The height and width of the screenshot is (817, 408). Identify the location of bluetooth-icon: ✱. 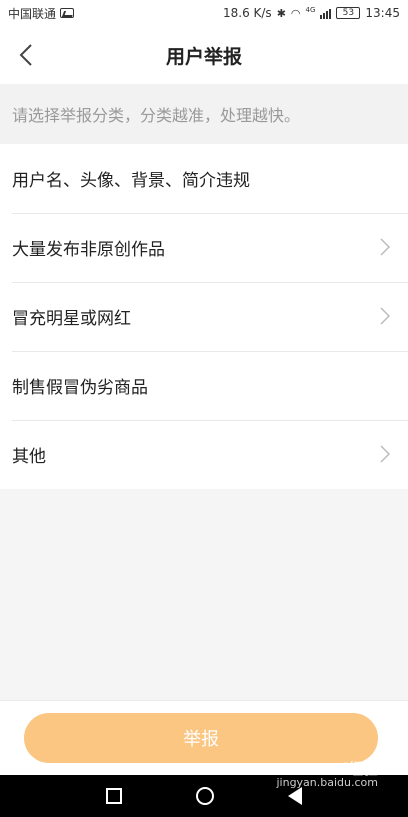
(281, 13).